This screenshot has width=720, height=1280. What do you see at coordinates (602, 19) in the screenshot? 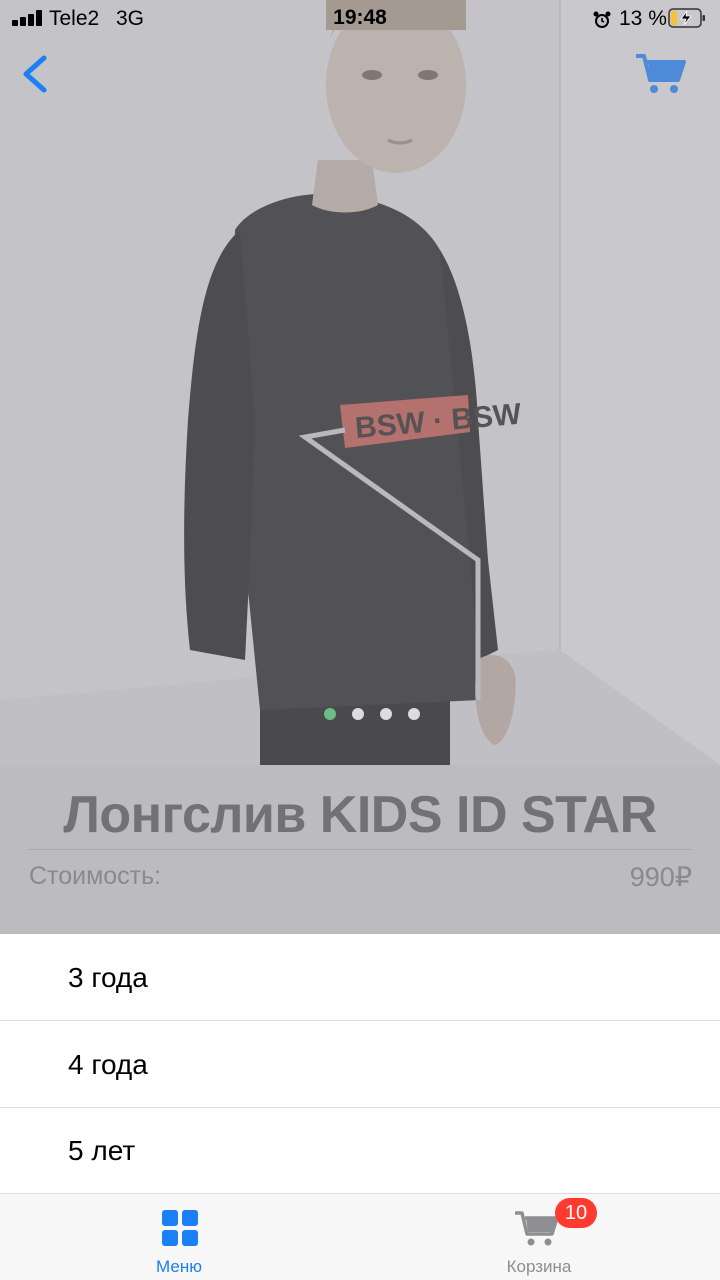
I see `alarm-icon` at bounding box center [602, 19].